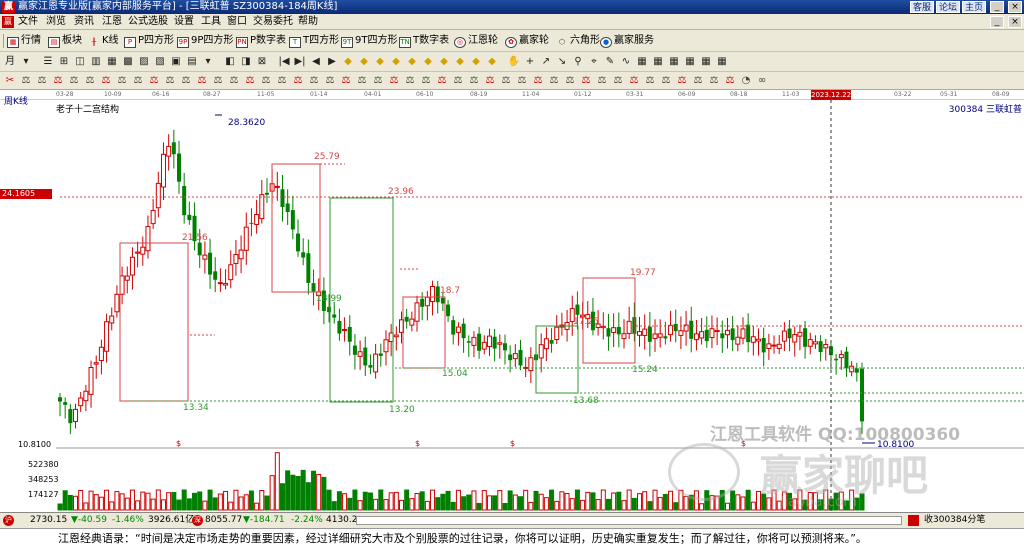  Describe the element at coordinates (626, 62) in the screenshot. I see `drawing-tool-icon: ∿` at that location.